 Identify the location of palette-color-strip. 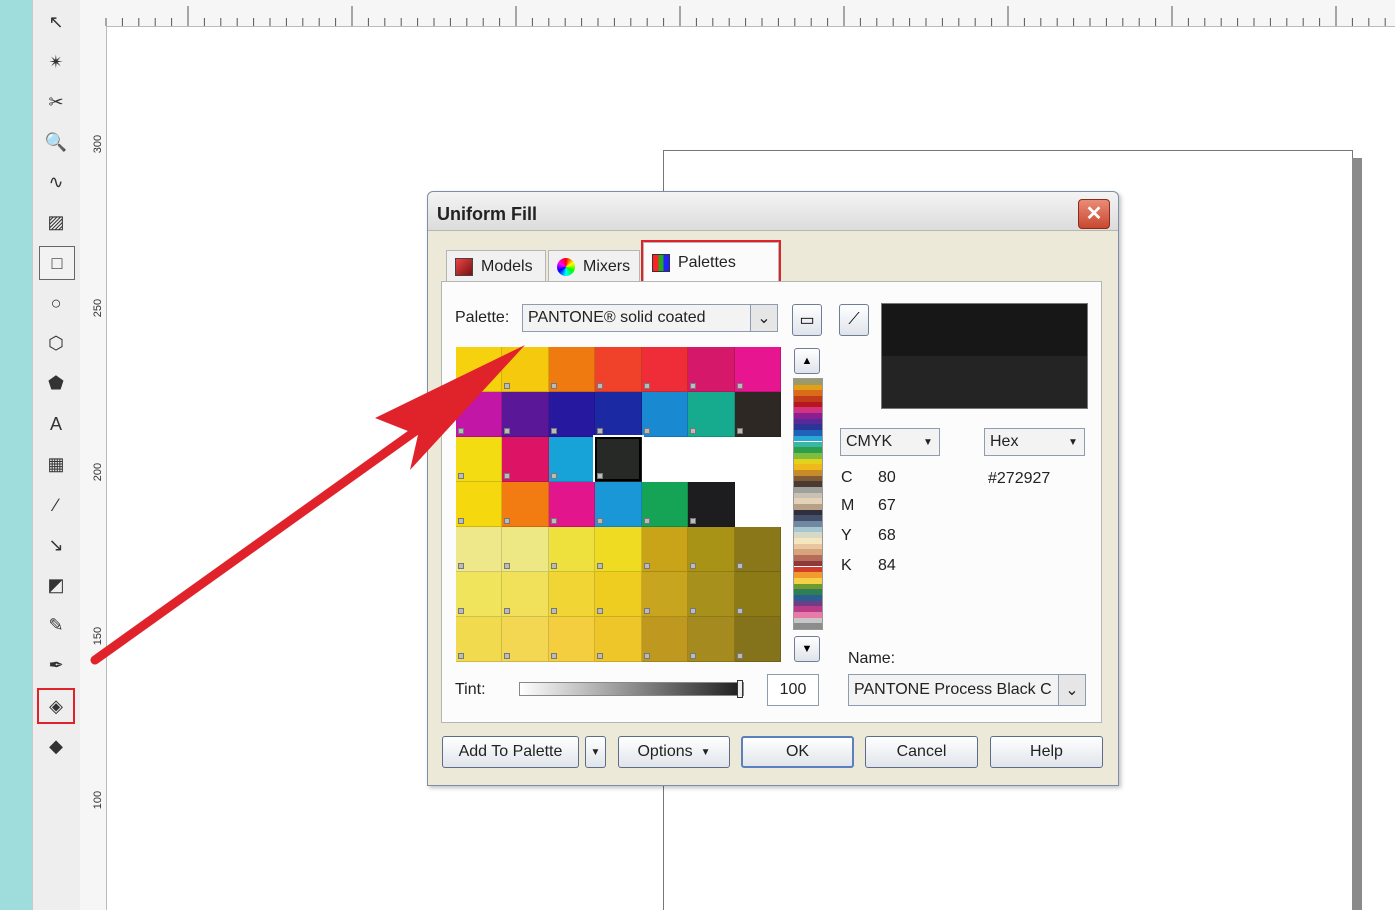
(808, 504).